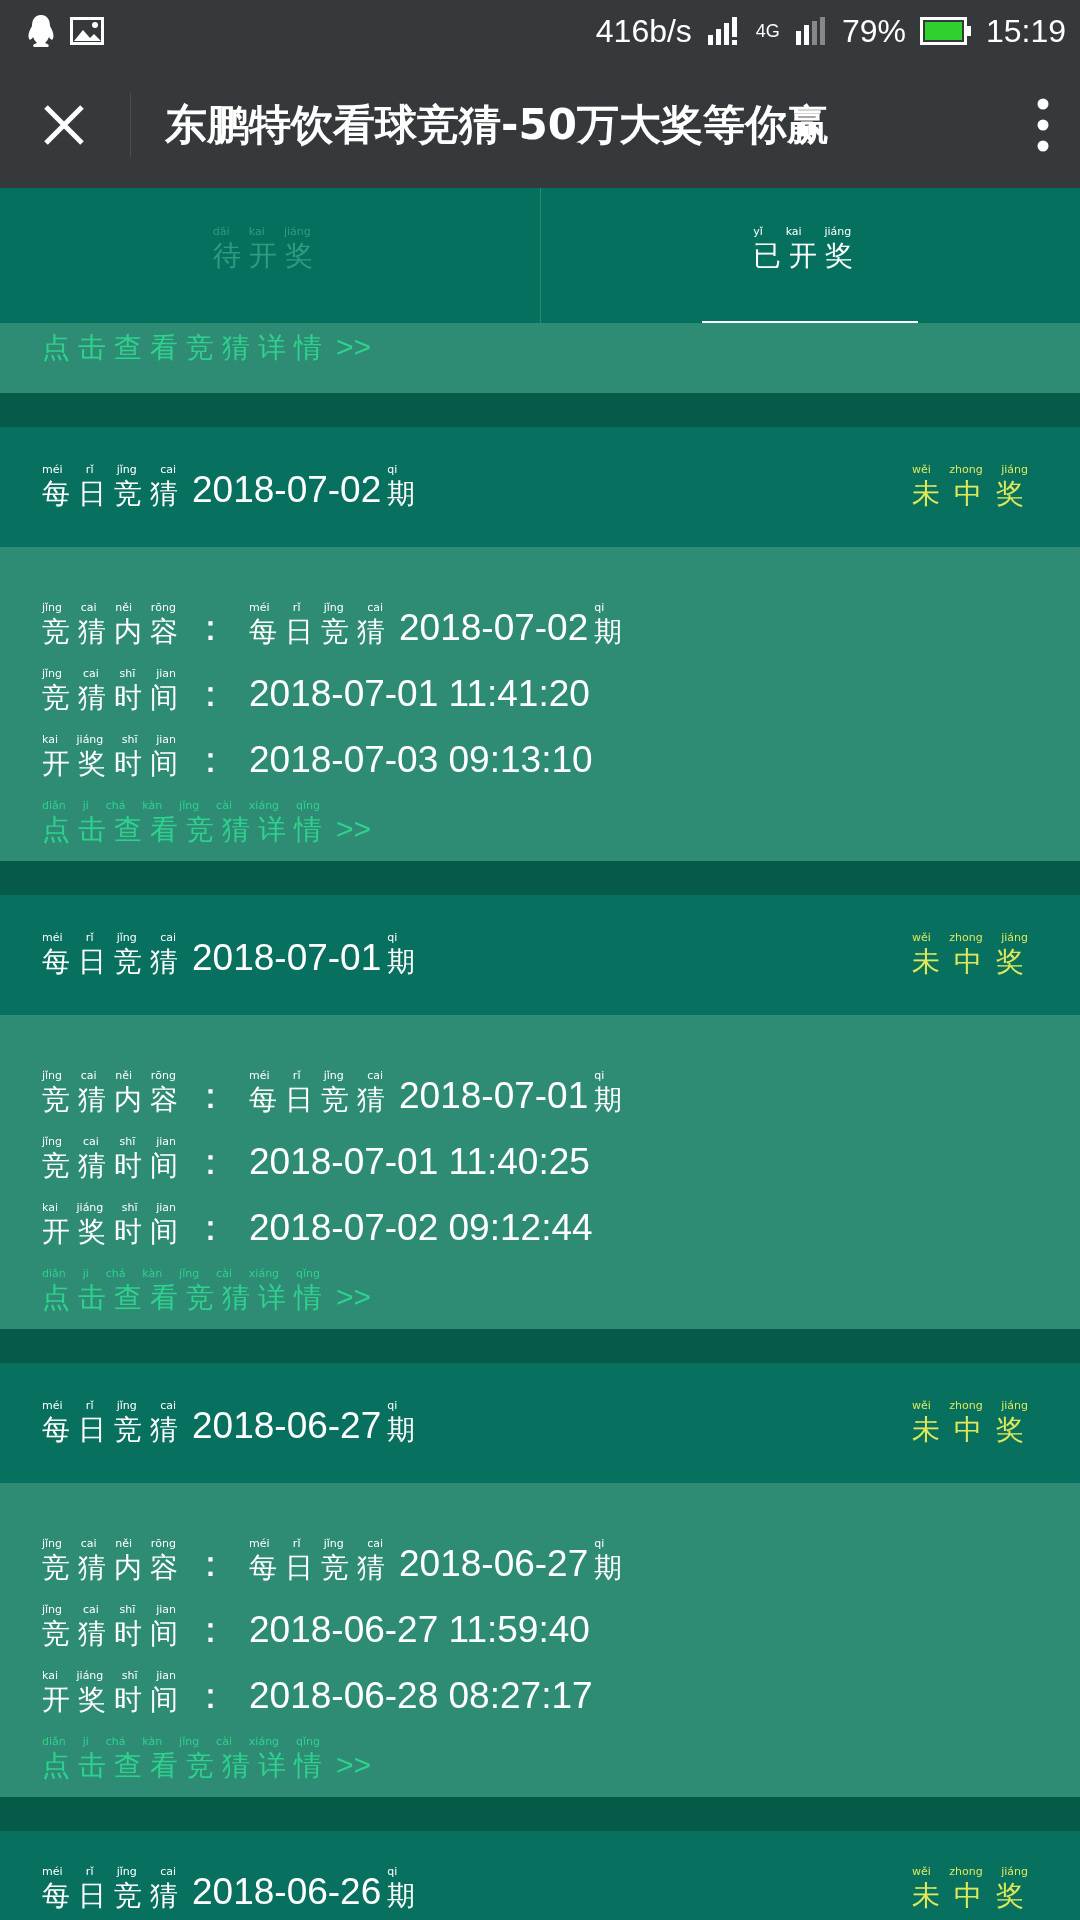  What do you see at coordinates (643, 31) in the screenshot?
I see `network-speed: 416b/s` at bounding box center [643, 31].